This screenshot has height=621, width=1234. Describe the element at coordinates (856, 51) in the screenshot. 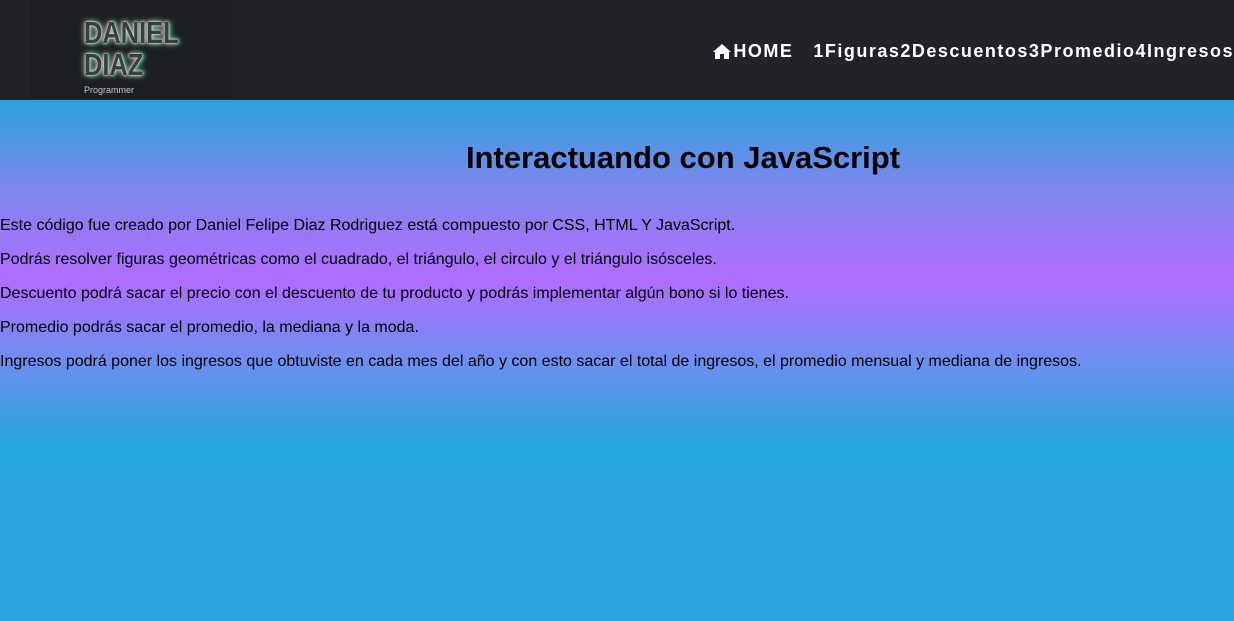

I see `nav-link-figuras: 1Figuras` at that location.